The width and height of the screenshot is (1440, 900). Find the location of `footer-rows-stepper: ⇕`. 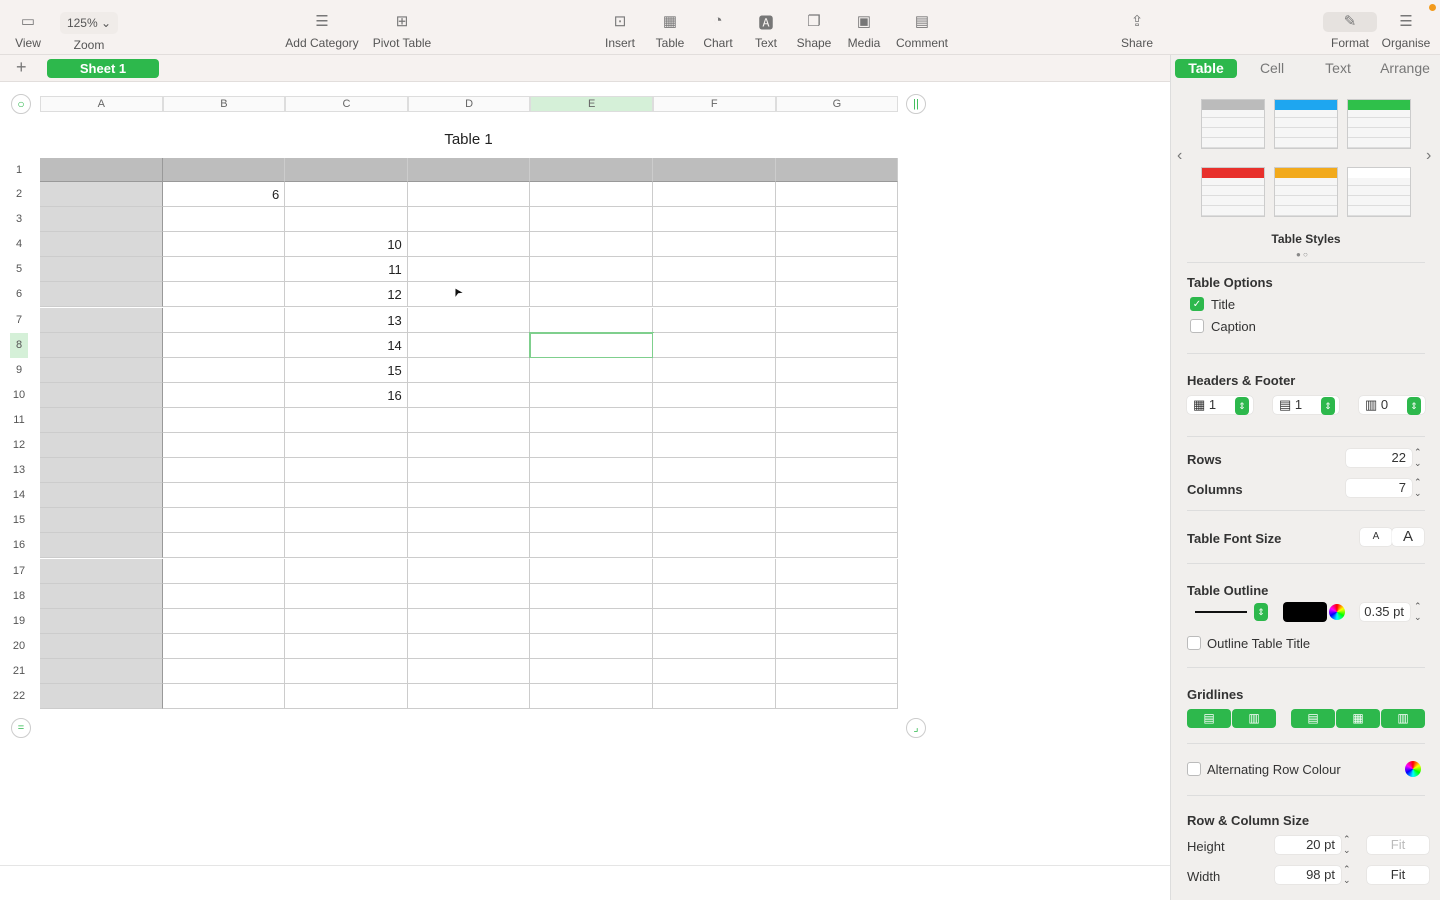

footer-rows-stepper: ⇕ is located at coordinates (1414, 406).